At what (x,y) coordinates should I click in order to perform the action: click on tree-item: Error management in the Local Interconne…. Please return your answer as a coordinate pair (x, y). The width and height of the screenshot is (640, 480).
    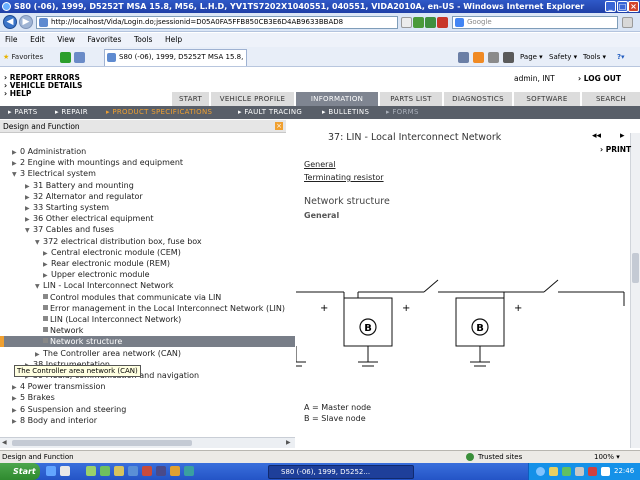
    Looking at the image, I should click on (164, 308).